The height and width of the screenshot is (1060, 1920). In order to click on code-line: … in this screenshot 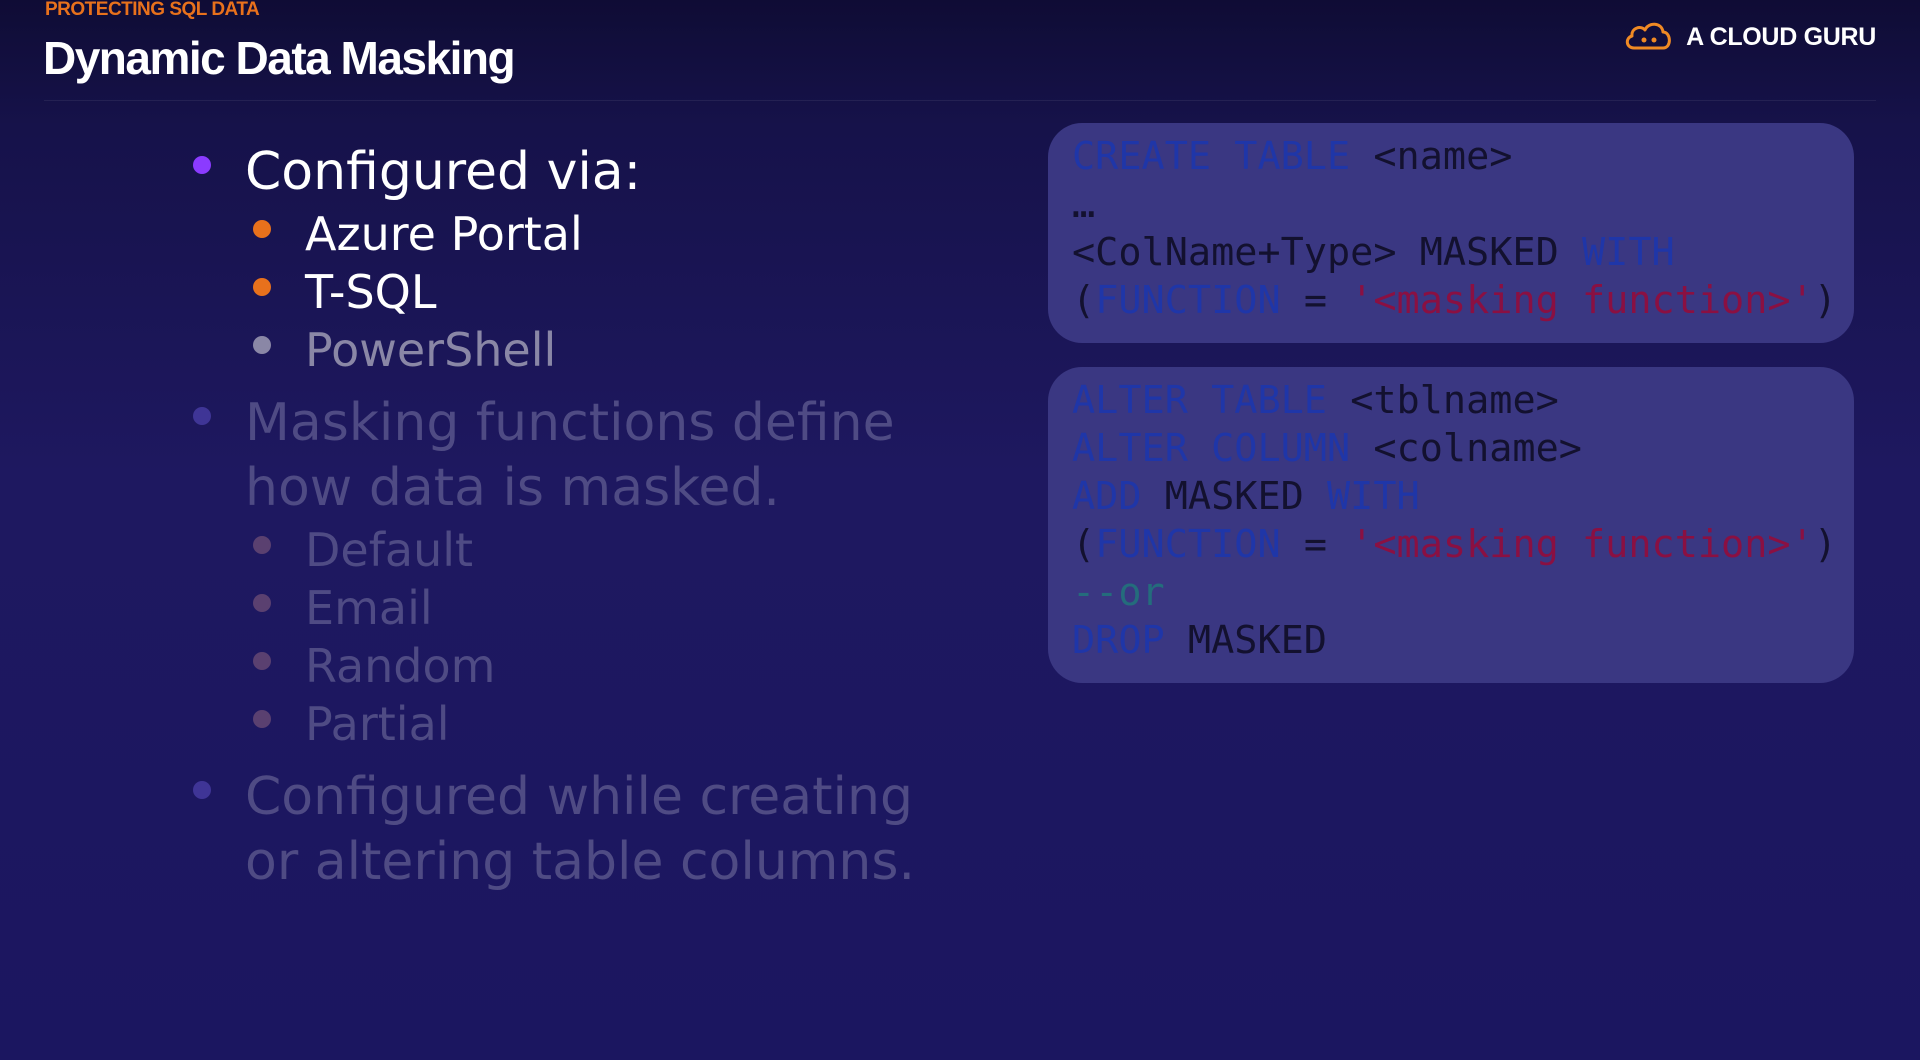, I will do `click(1451, 205)`.